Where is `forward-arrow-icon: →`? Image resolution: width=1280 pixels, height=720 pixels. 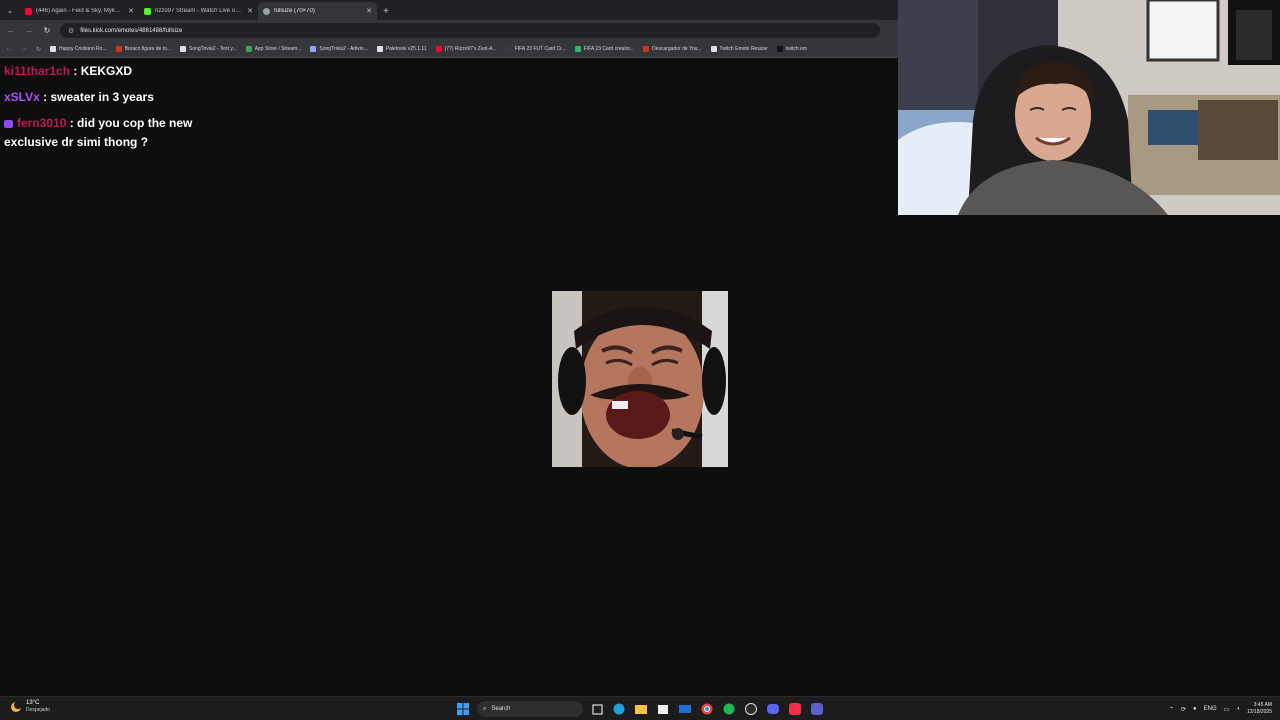 forward-arrow-icon: → is located at coordinates (29, 30).